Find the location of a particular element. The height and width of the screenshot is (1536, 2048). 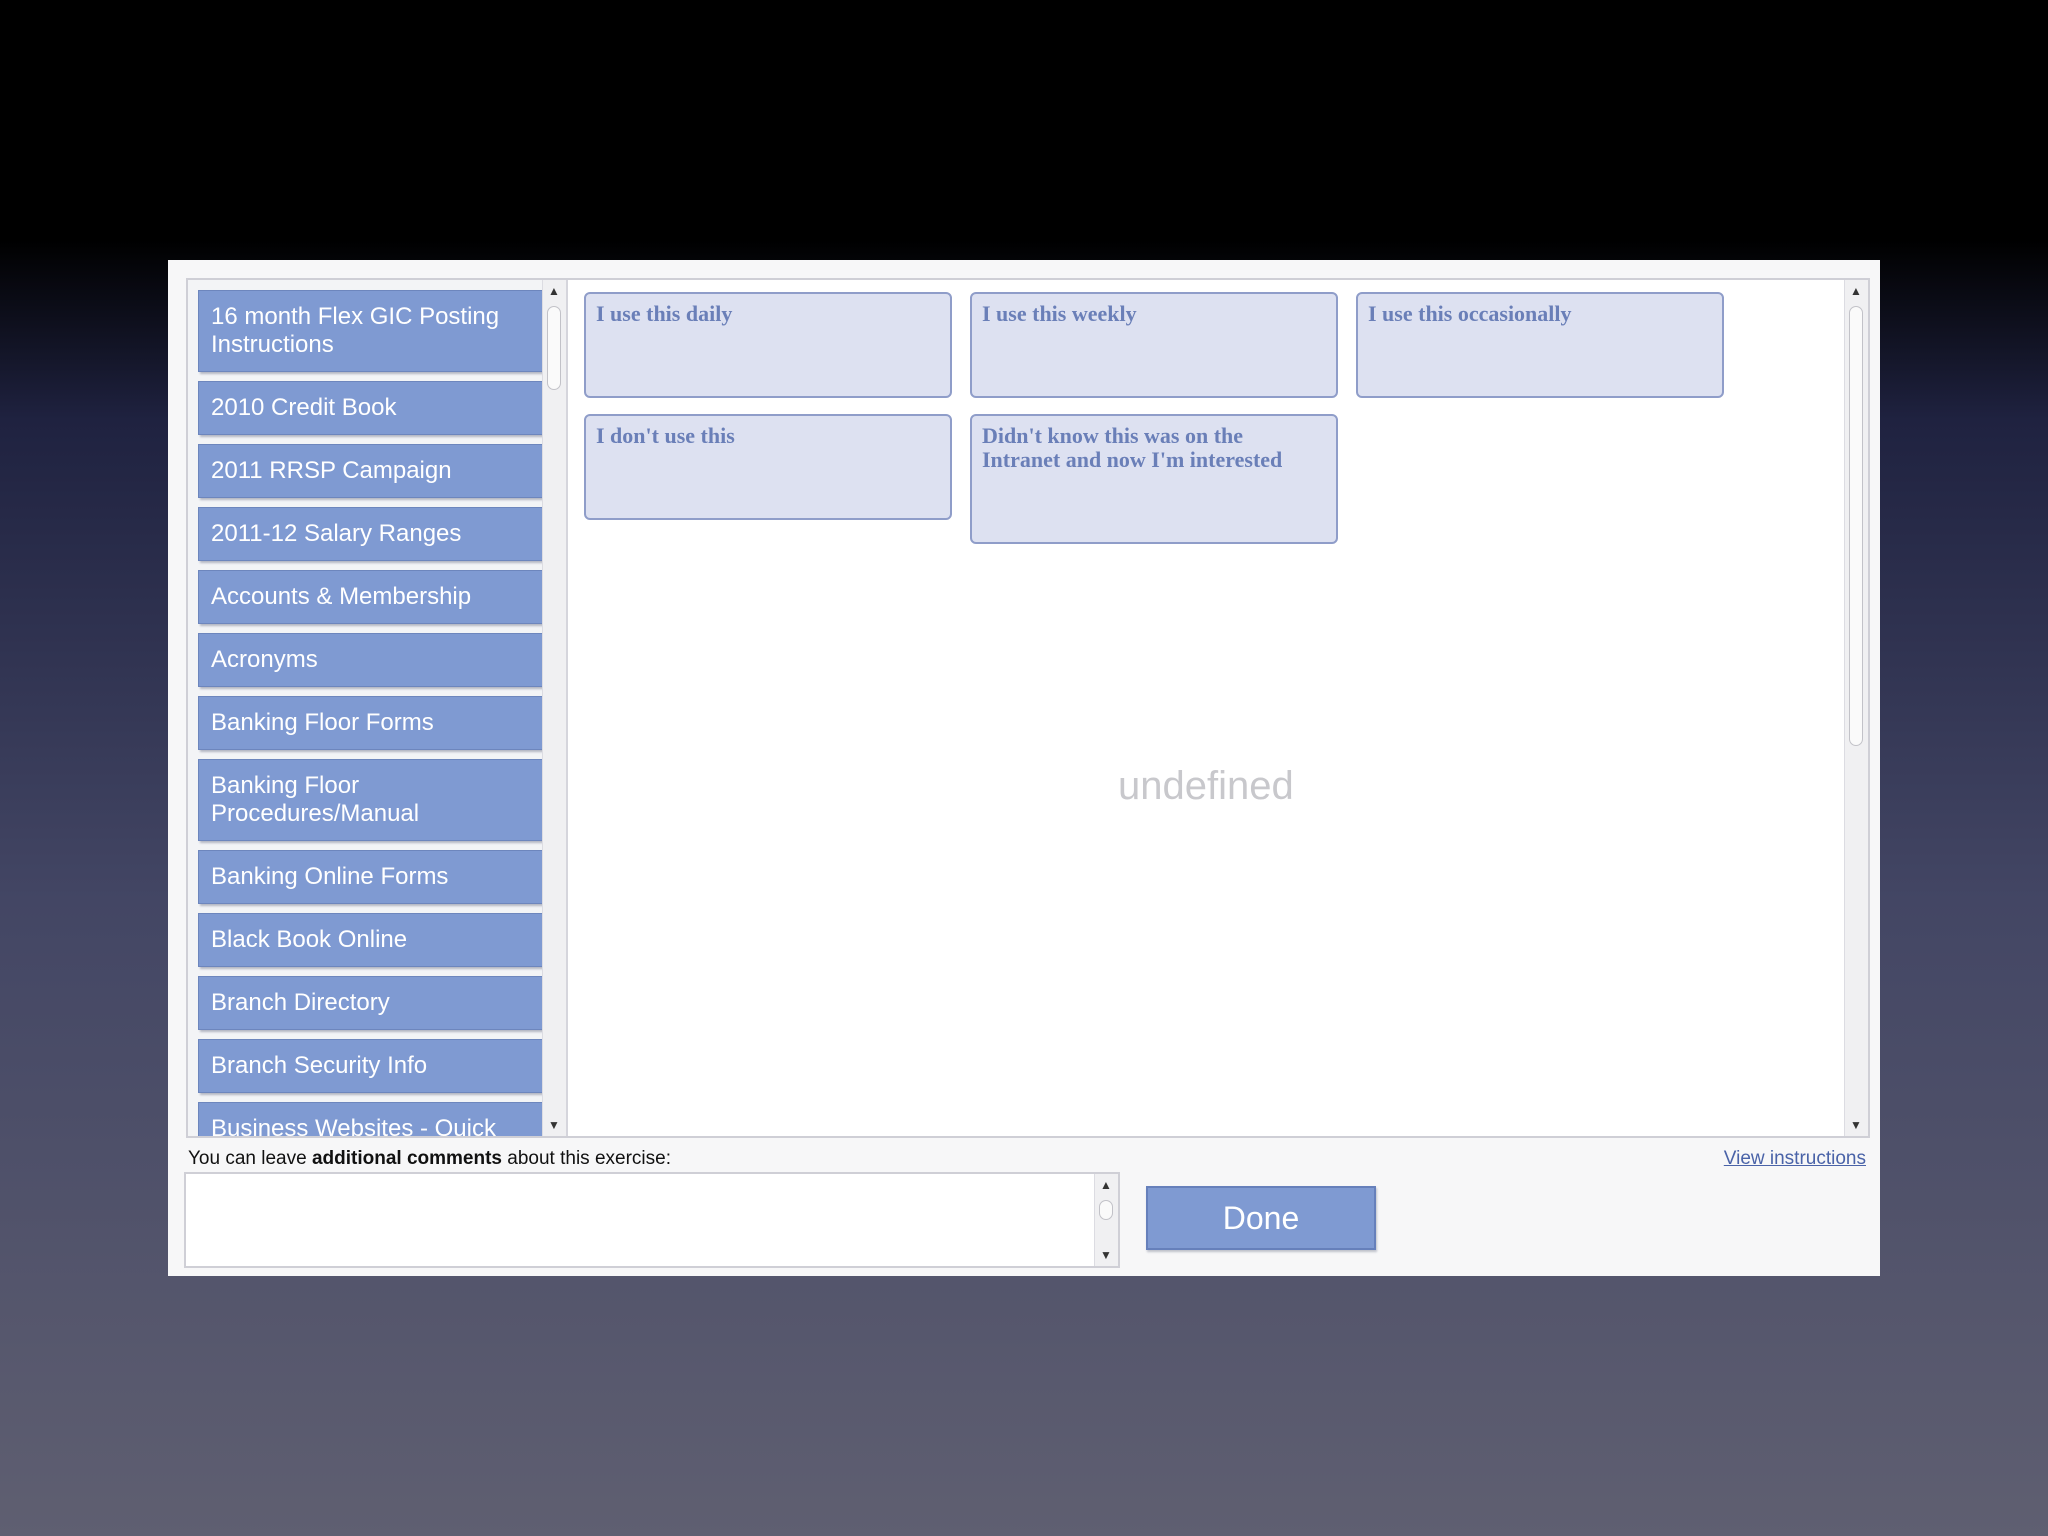

category-dont-use: I don't use this is located at coordinates (768, 467).